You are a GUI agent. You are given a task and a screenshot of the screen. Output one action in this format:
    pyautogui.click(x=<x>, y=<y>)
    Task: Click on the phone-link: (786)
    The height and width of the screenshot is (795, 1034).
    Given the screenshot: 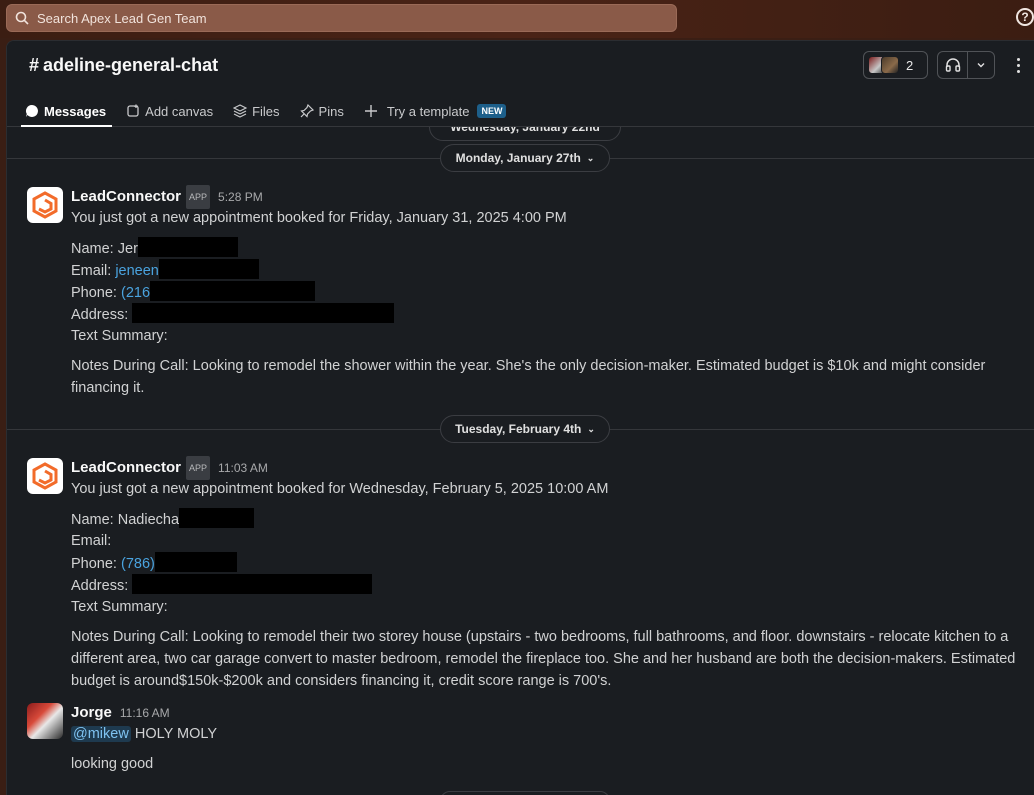 What is the action you would take?
    pyautogui.click(x=138, y=564)
    